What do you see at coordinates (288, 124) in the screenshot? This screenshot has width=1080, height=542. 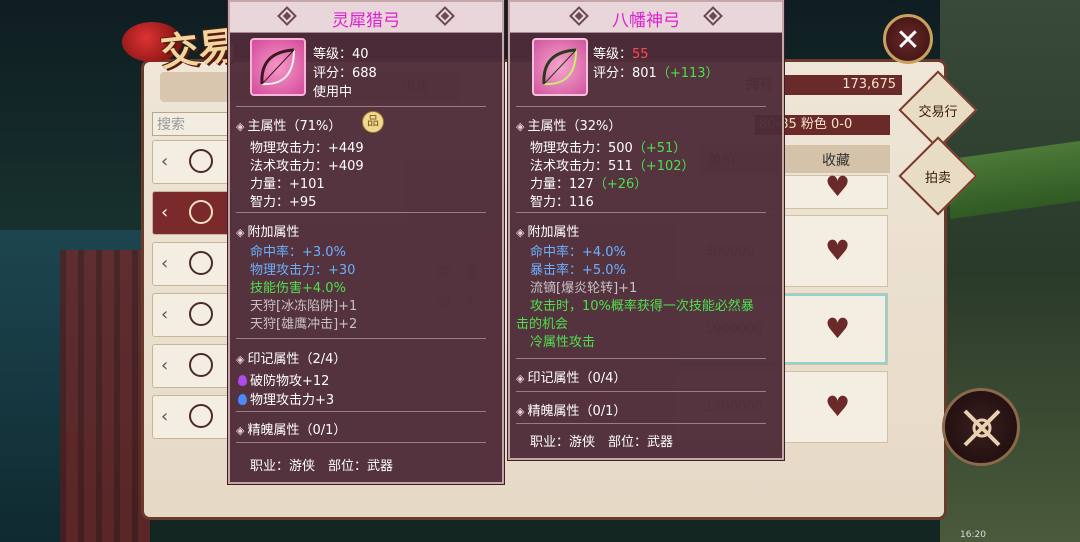 I see `main-attr-title: 主属性（71%）` at bounding box center [288, 124].